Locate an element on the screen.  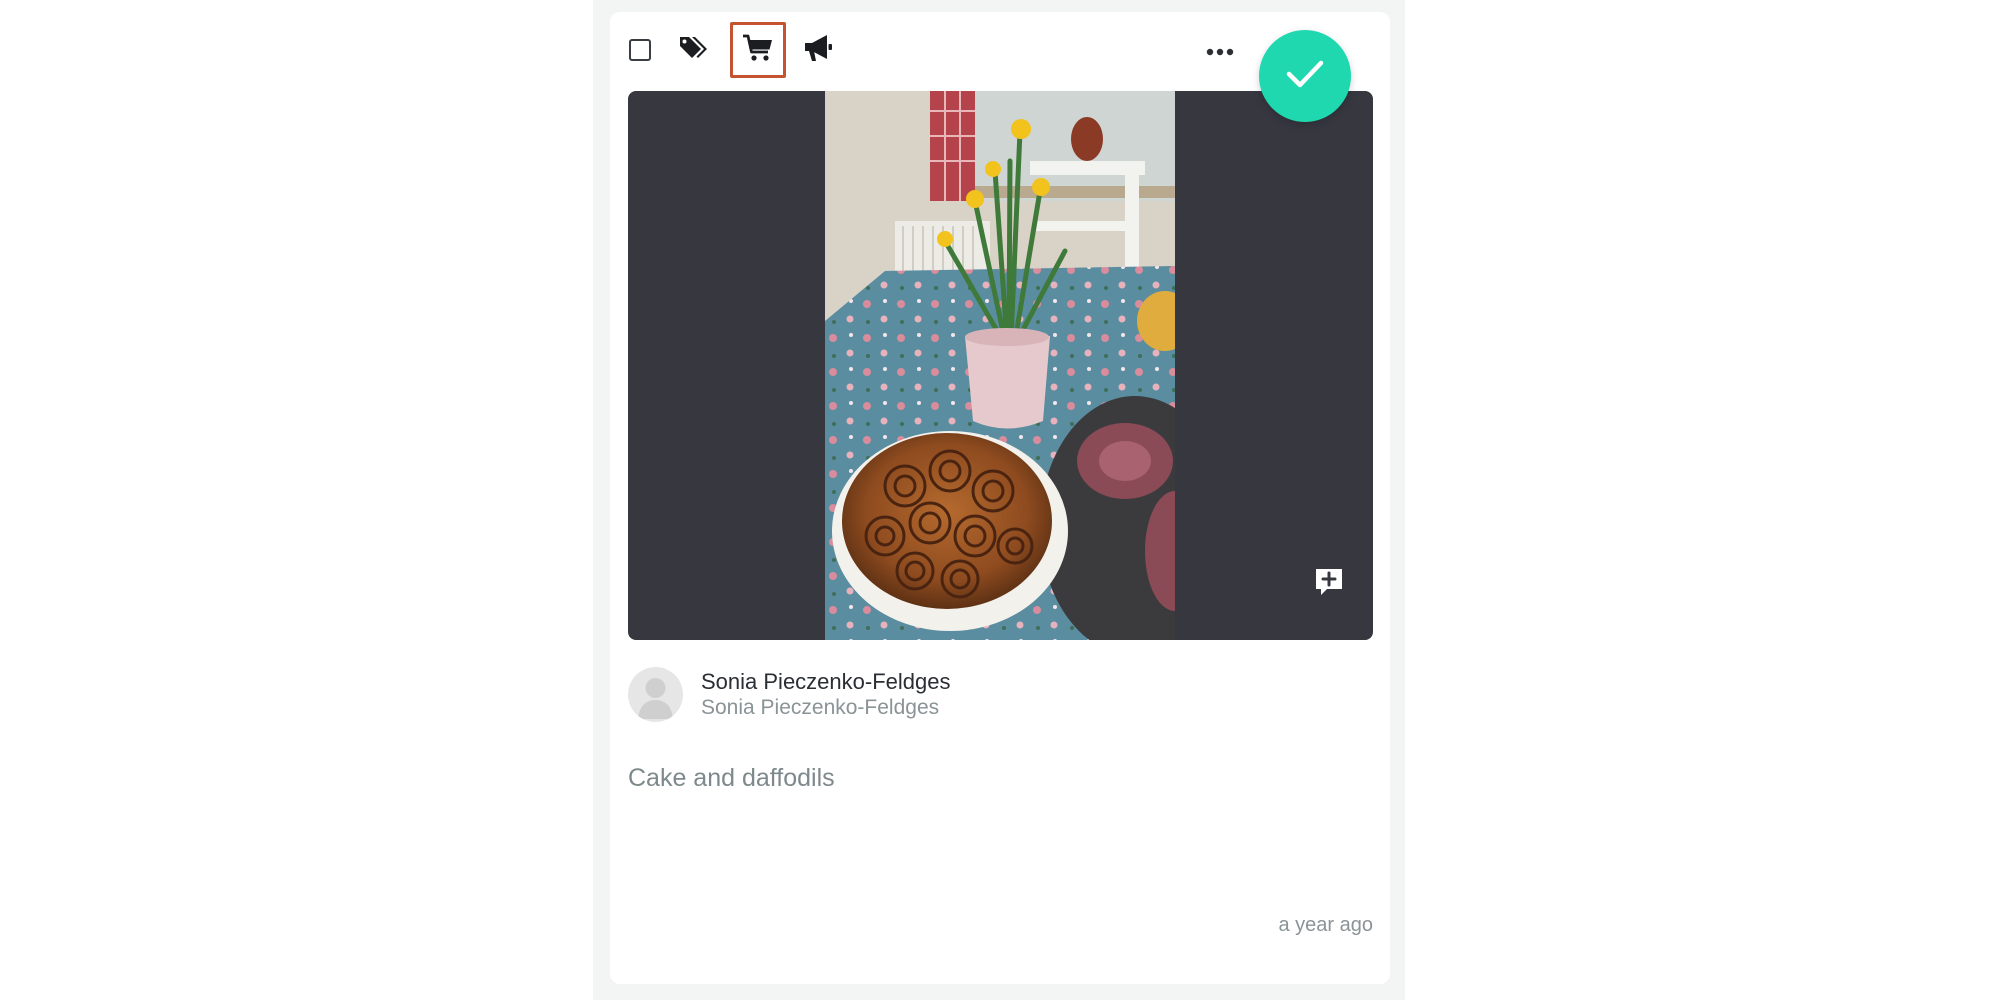
post-timestamp: a year ago is located at coordinates (1325, 925).